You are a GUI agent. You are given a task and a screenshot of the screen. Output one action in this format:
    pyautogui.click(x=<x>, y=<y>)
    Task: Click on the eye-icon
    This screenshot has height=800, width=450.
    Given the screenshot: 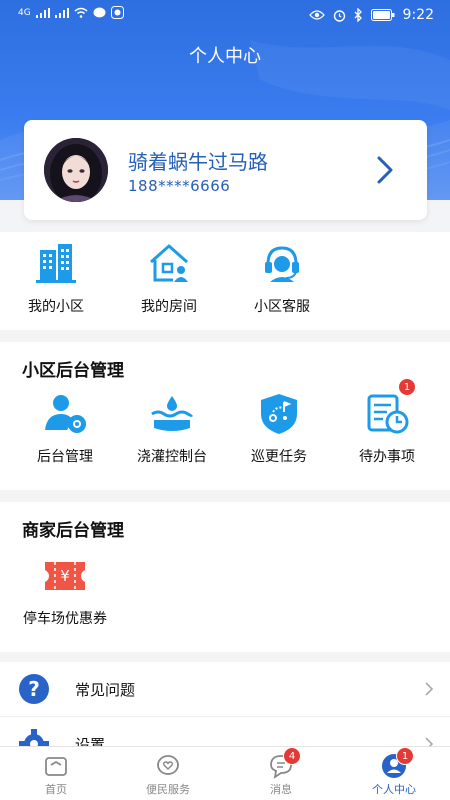 What is the action you would take?
    pyautogui.click(x=316, y=15)
    